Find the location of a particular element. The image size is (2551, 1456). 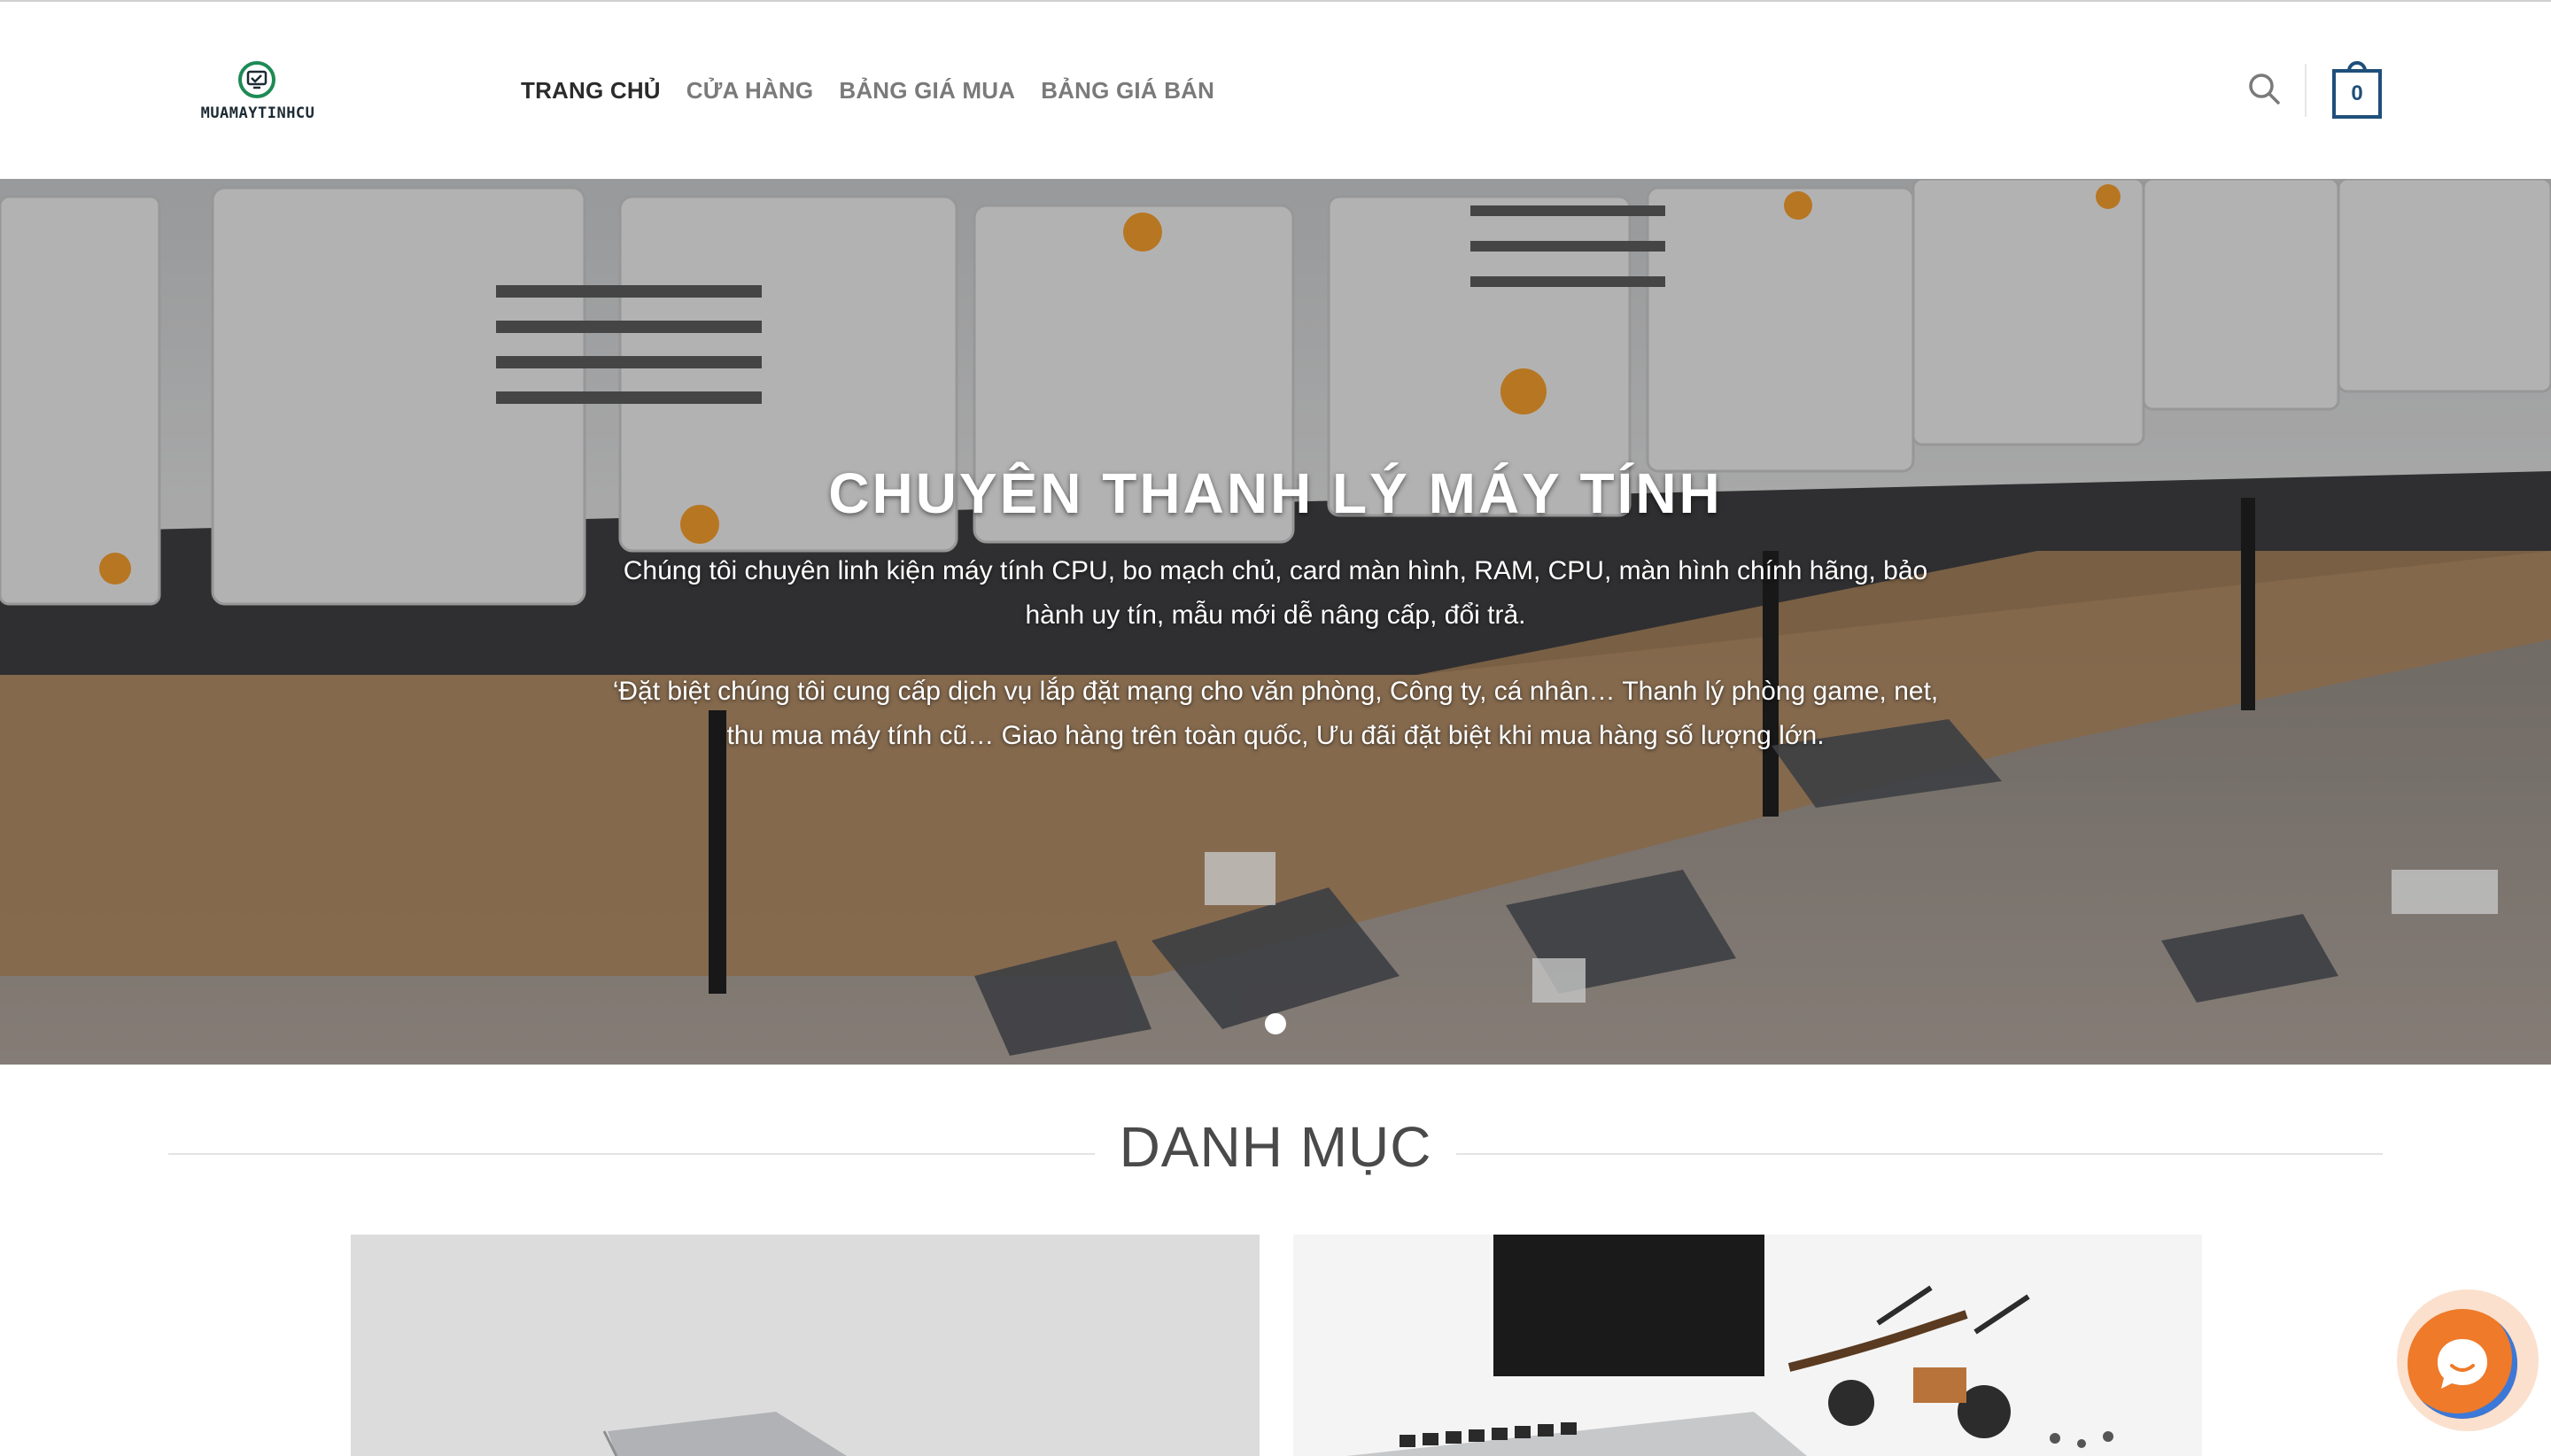

search-button is located at coordinates (2265, 89).